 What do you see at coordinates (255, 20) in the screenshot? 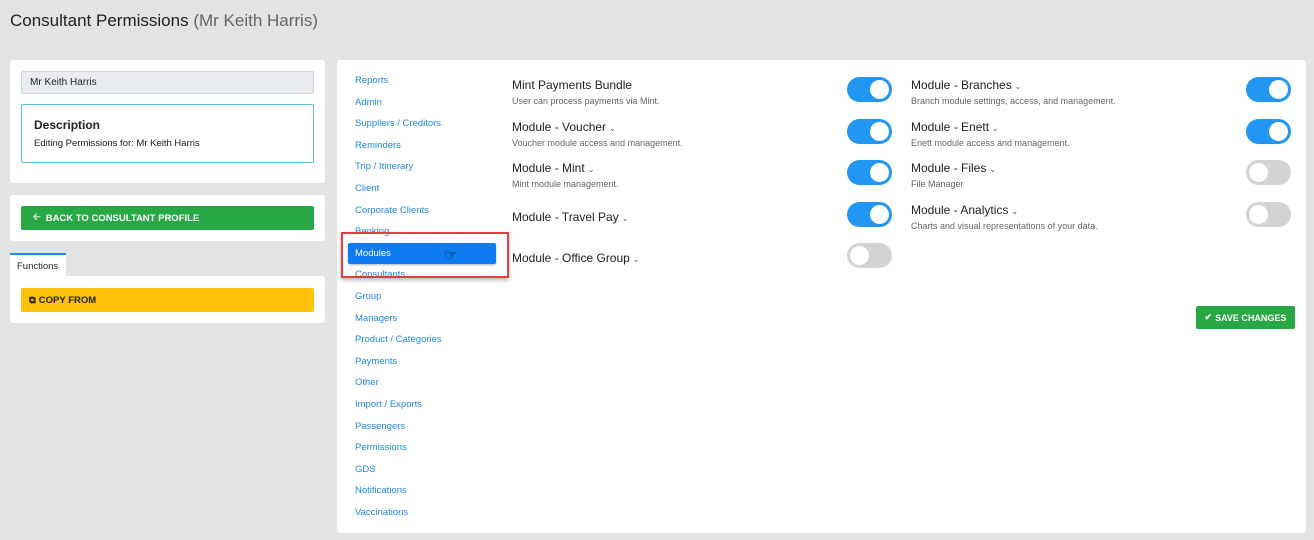
I see `title-subtitle: (Mr Keith Harris)` at bounding box center [255, 20].